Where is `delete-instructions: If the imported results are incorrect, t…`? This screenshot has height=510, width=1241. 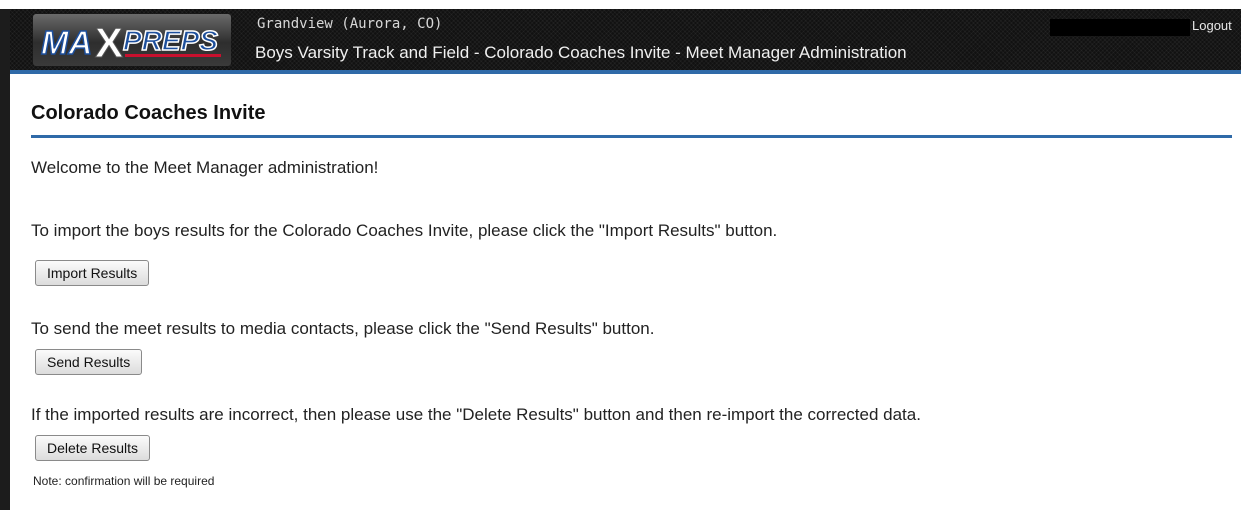 delete-instructions: If the imported results are incorrect, t… is located at coordinates (476, 414).